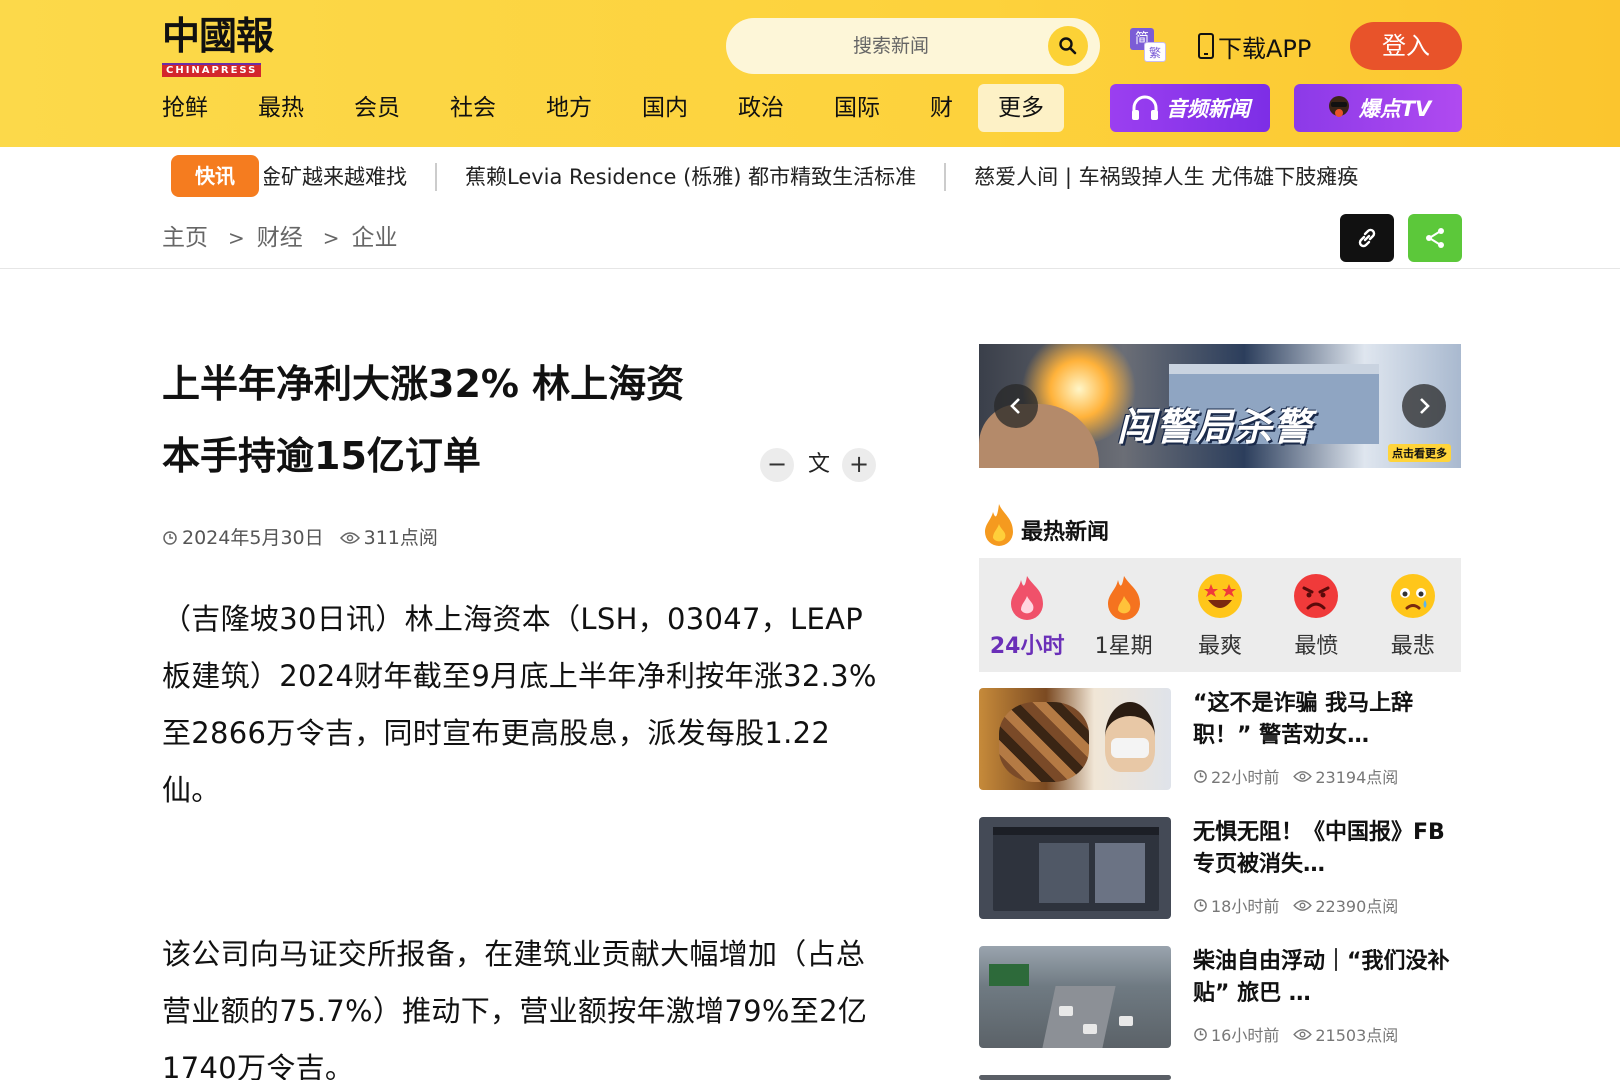 Image resolution: width=1620 pixels, height=1080 pixels. What do you see at coordinates (1021, 108) in the screenshot?
I see `nav-more-button: 更多` at bounding box center [1021, 108].